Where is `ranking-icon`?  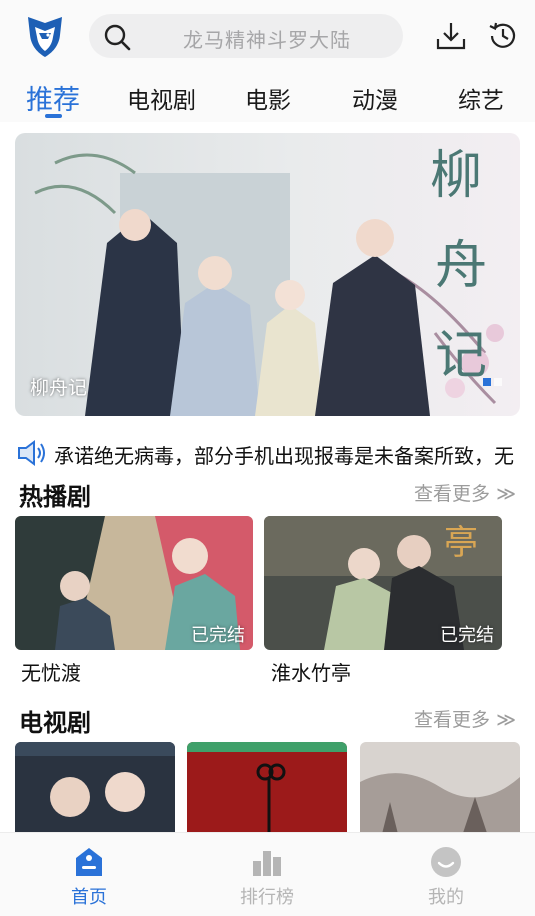 ranking-icon is located at coordinates (267, 863).